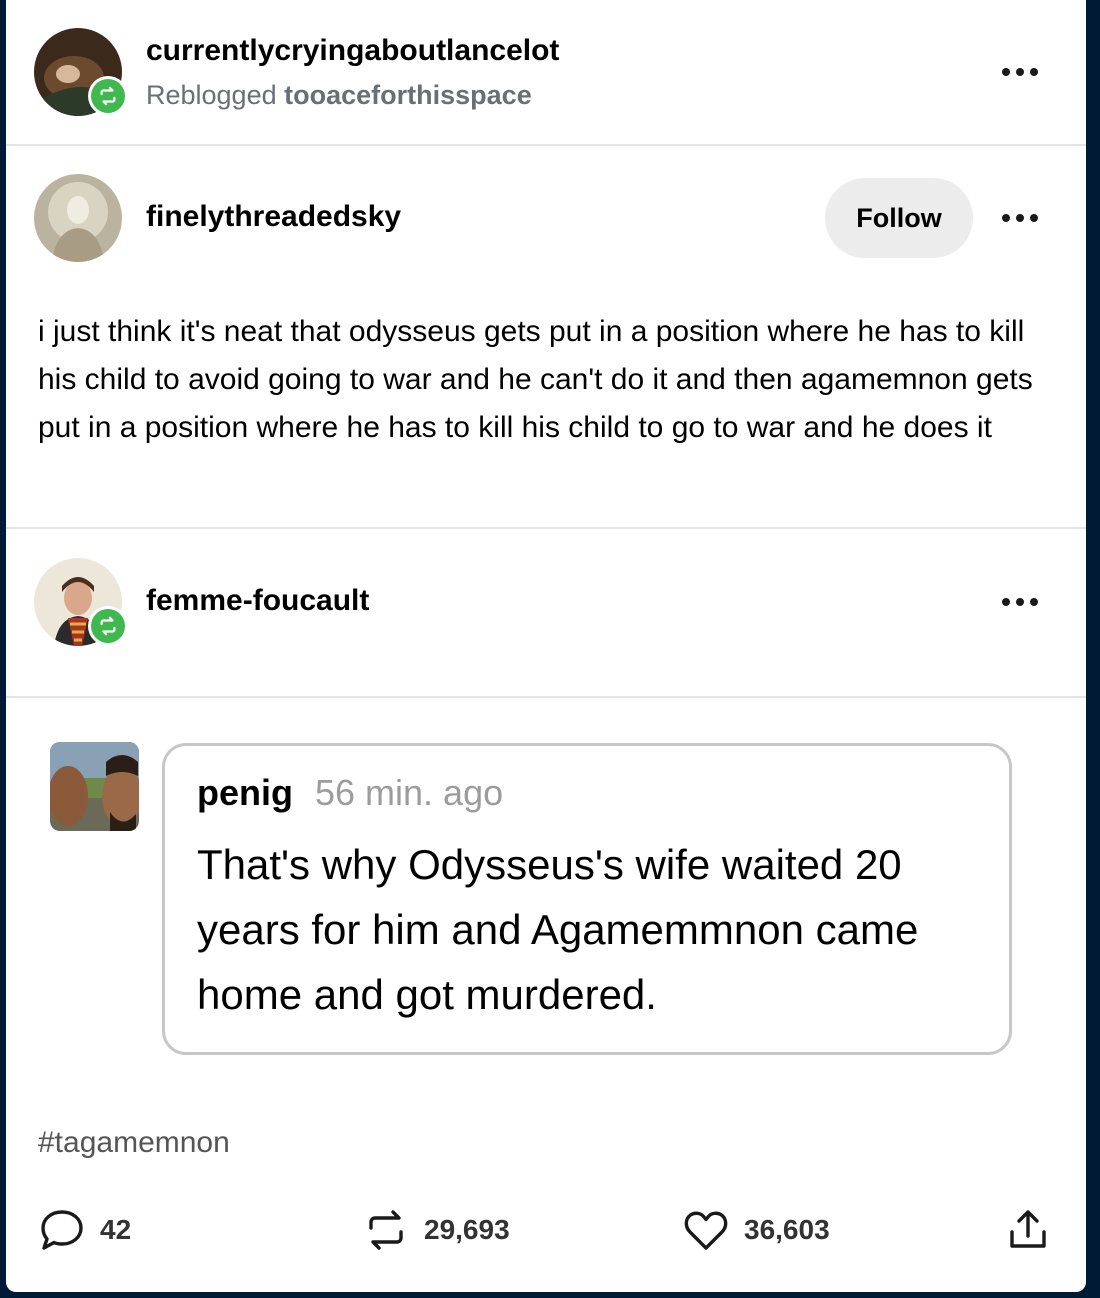  I want to click on penig-avatar, so click(94, 786).